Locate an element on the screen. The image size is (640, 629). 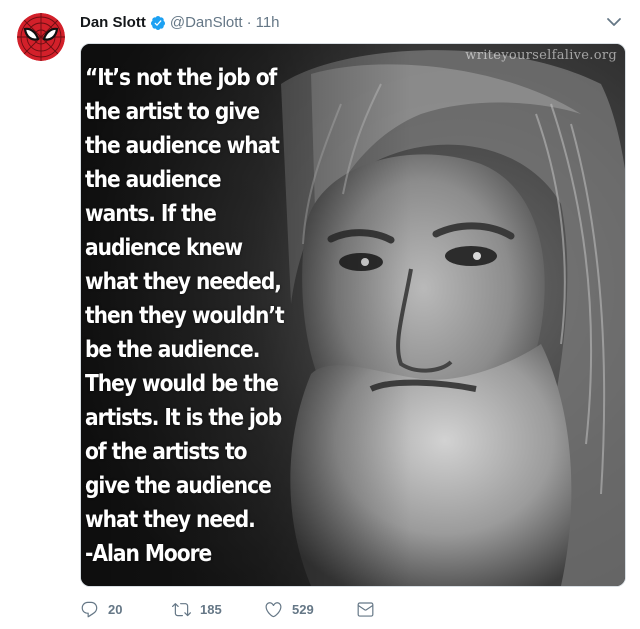
spider-man-mask-icon is located at coordinates (41, 37).